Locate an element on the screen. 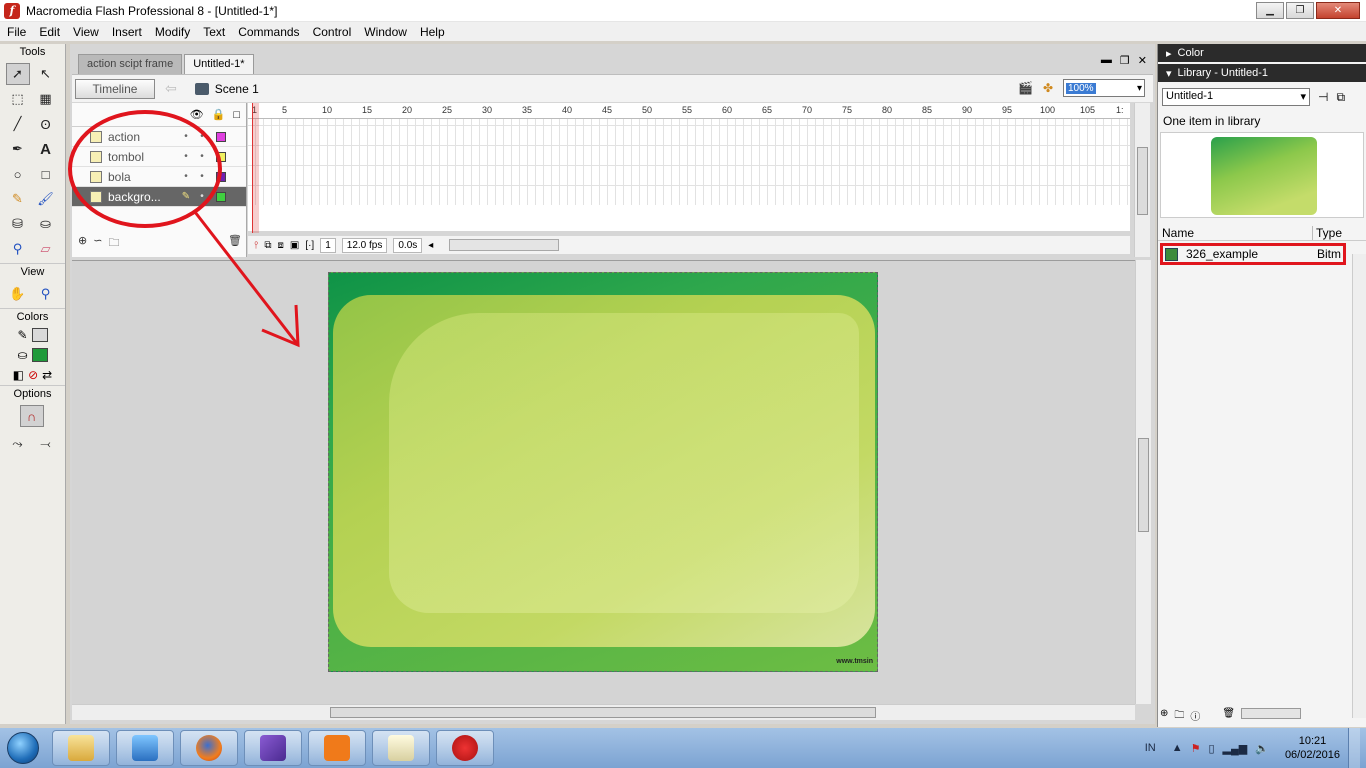  menu-text: Text is located at coordinates (213, 32).